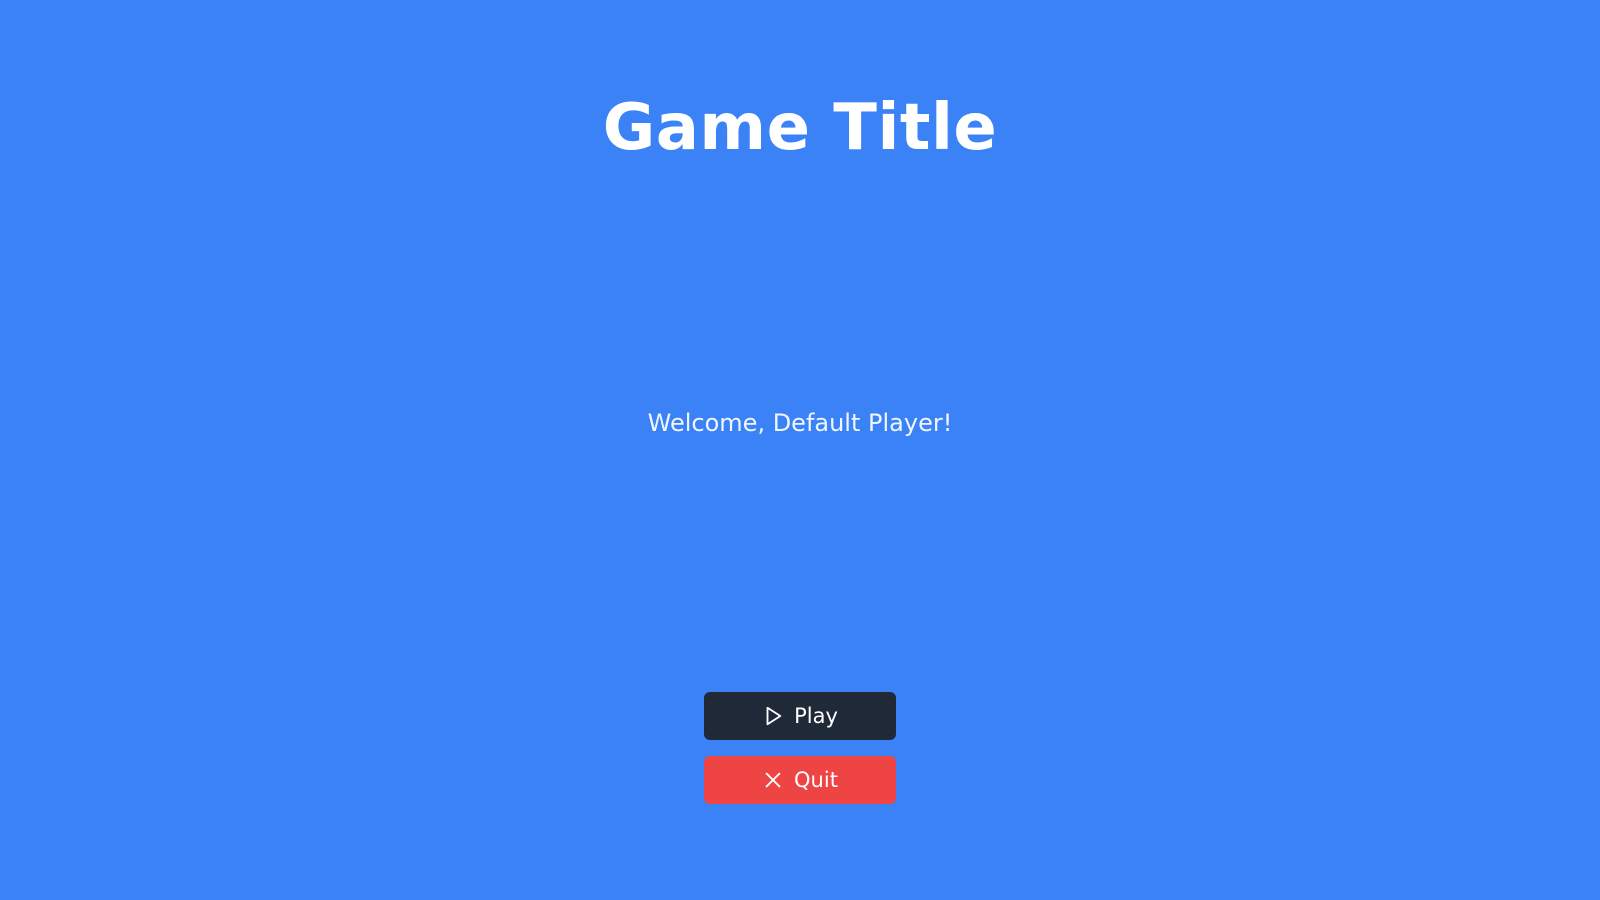 Image resolution: width=1600 pixels, height=900 pixels. Describe the element at coordinates (800, 748) in the screenshot. I see `main-menu: Play Quit` at that location.